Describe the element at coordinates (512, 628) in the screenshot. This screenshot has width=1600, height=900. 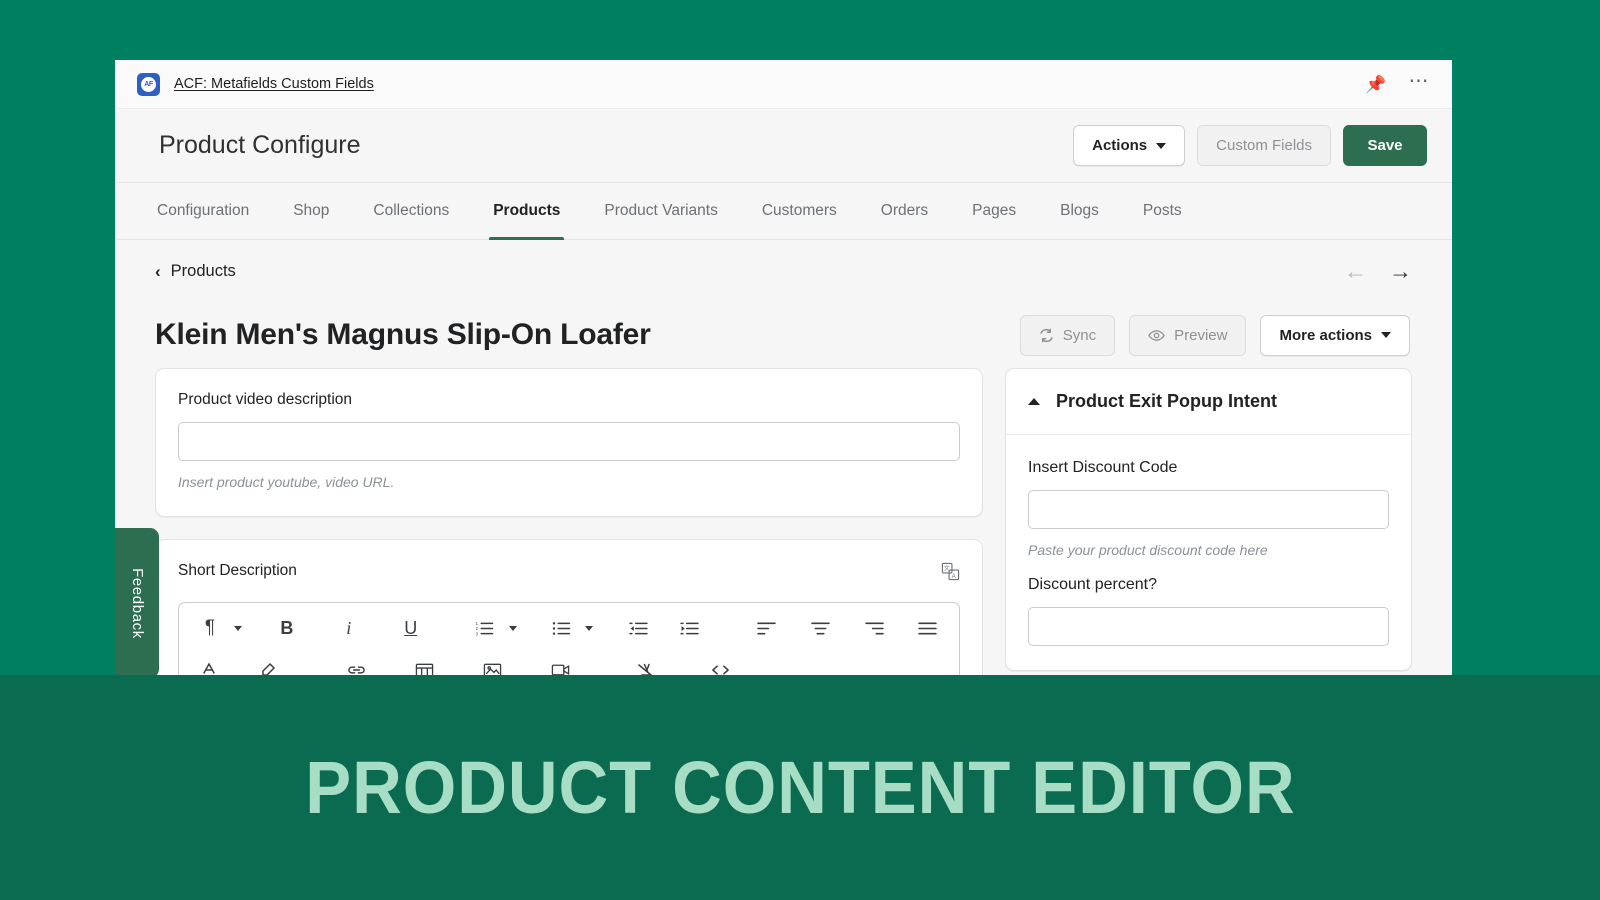
I see `ordered-list-caret-icon` at that location.